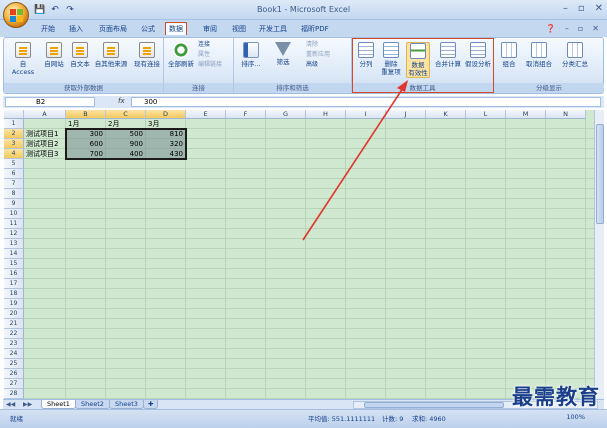 This screenshot has height=428, width=607. I want to click on clear-button: 清除, so click(312, 45).